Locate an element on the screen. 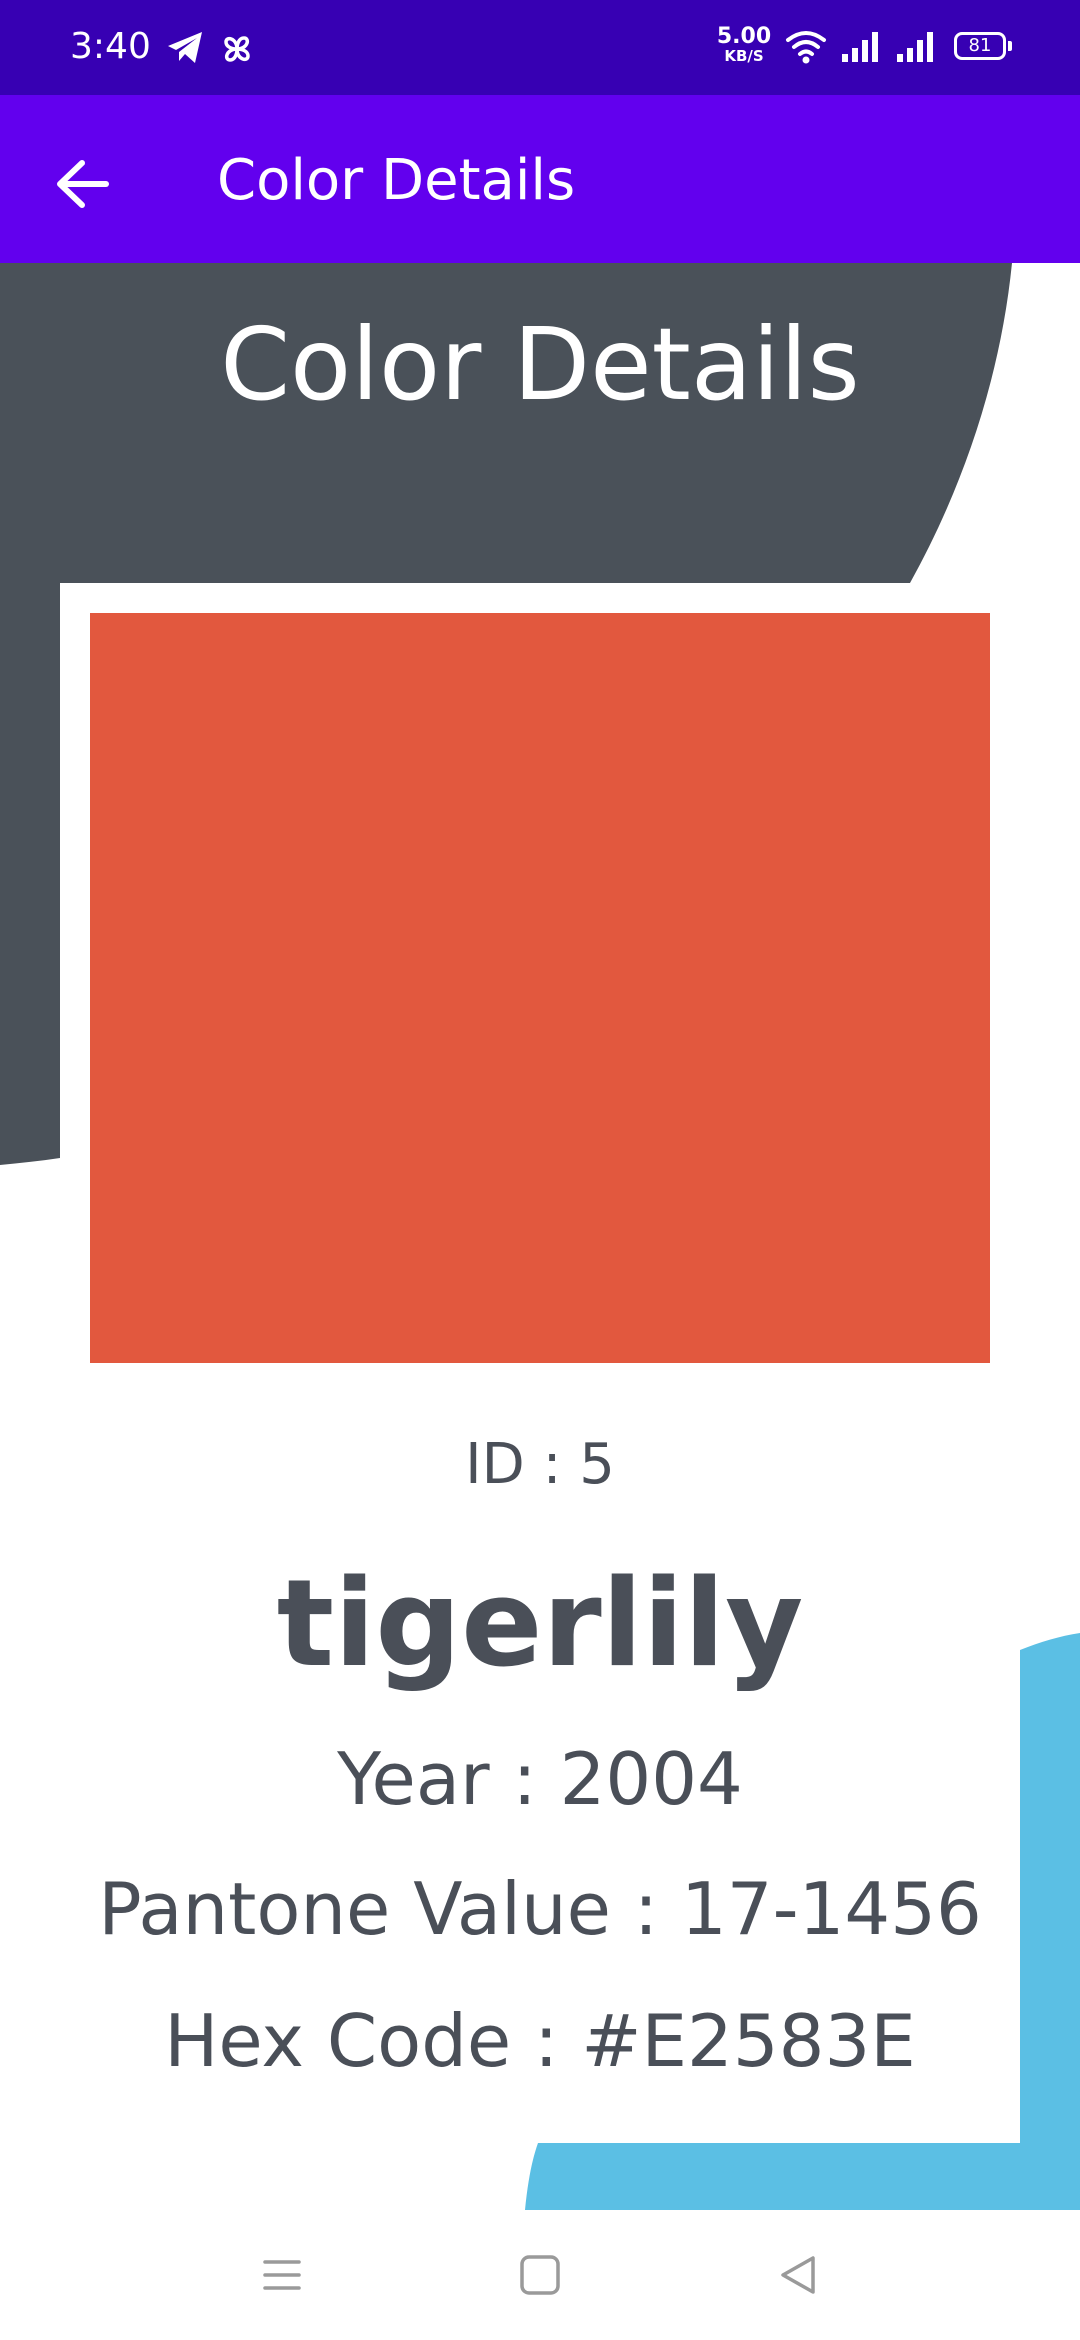 The image size is (1080, 2340). navigation-bar is located at coordinates (540, 2275).